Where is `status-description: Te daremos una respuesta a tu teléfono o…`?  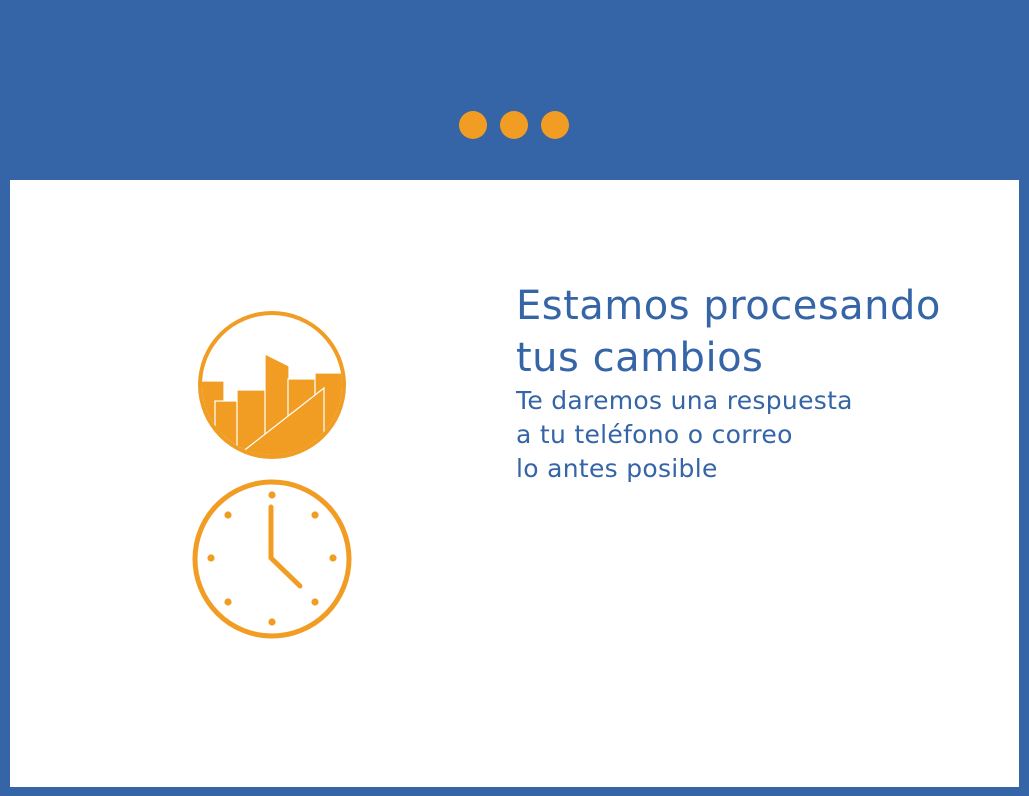
status-description: Te daremos una respuesta a tu teléfono o… is located at coordinates (756, 435).